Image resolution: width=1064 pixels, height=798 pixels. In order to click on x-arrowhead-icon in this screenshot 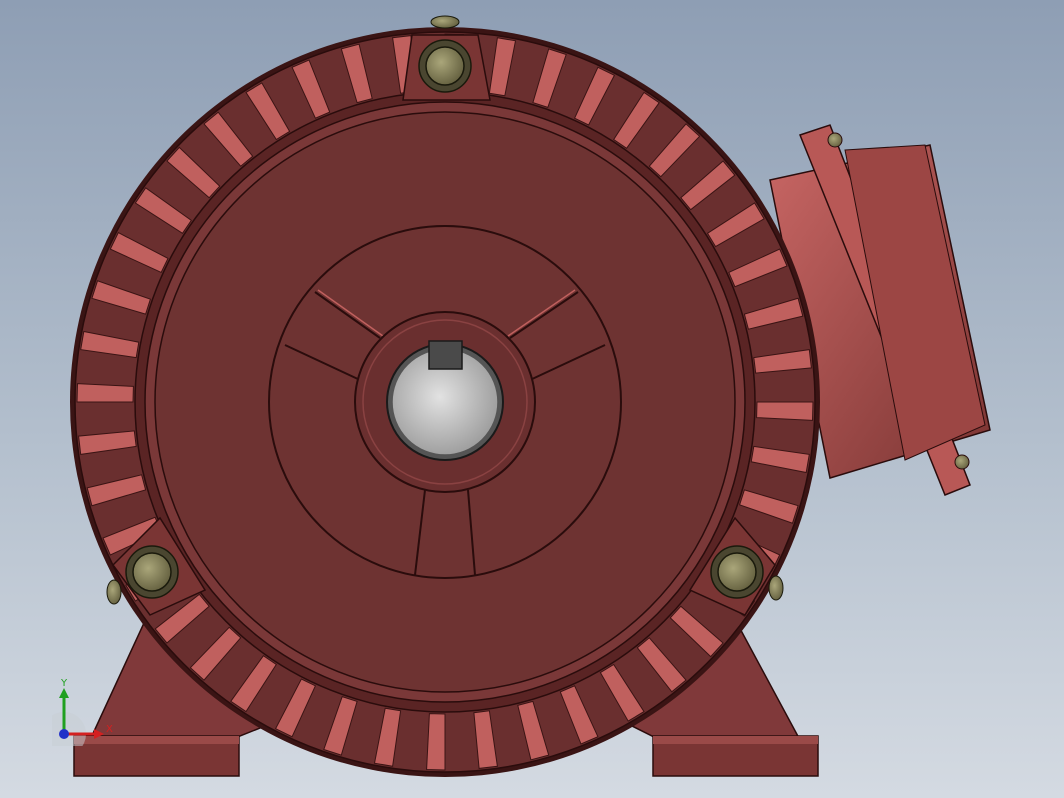, I will do `click(99, 734)`.